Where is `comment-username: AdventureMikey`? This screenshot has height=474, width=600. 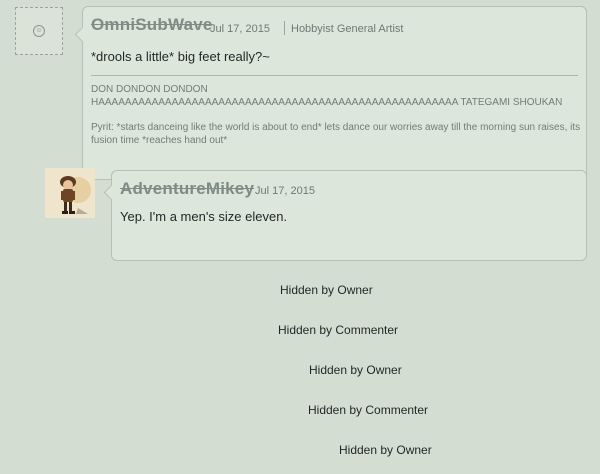 comment-username: AdventureMikey is located at coordinates (187, 189).